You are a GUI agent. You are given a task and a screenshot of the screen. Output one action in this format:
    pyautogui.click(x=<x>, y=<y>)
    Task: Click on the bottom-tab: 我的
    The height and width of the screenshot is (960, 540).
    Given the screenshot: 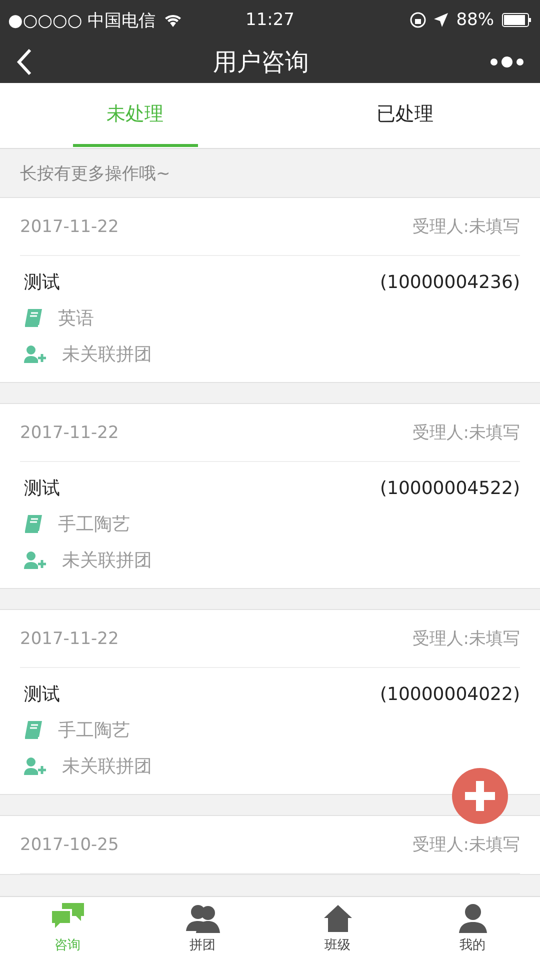 What is the action you would take?
    pyautogui.click(x=472, y=928)
    